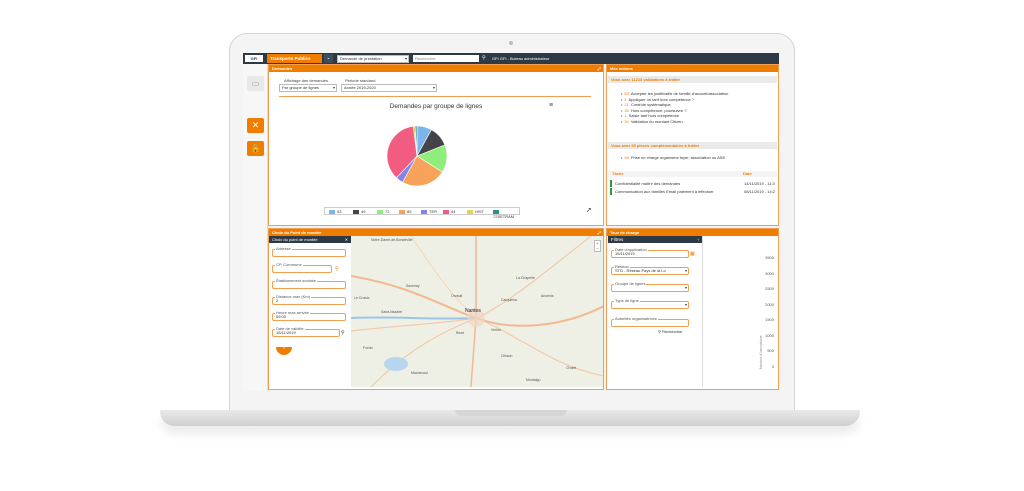 The image size is (1024, 491). I want to click on legend-label: 49, so click(363, 211).